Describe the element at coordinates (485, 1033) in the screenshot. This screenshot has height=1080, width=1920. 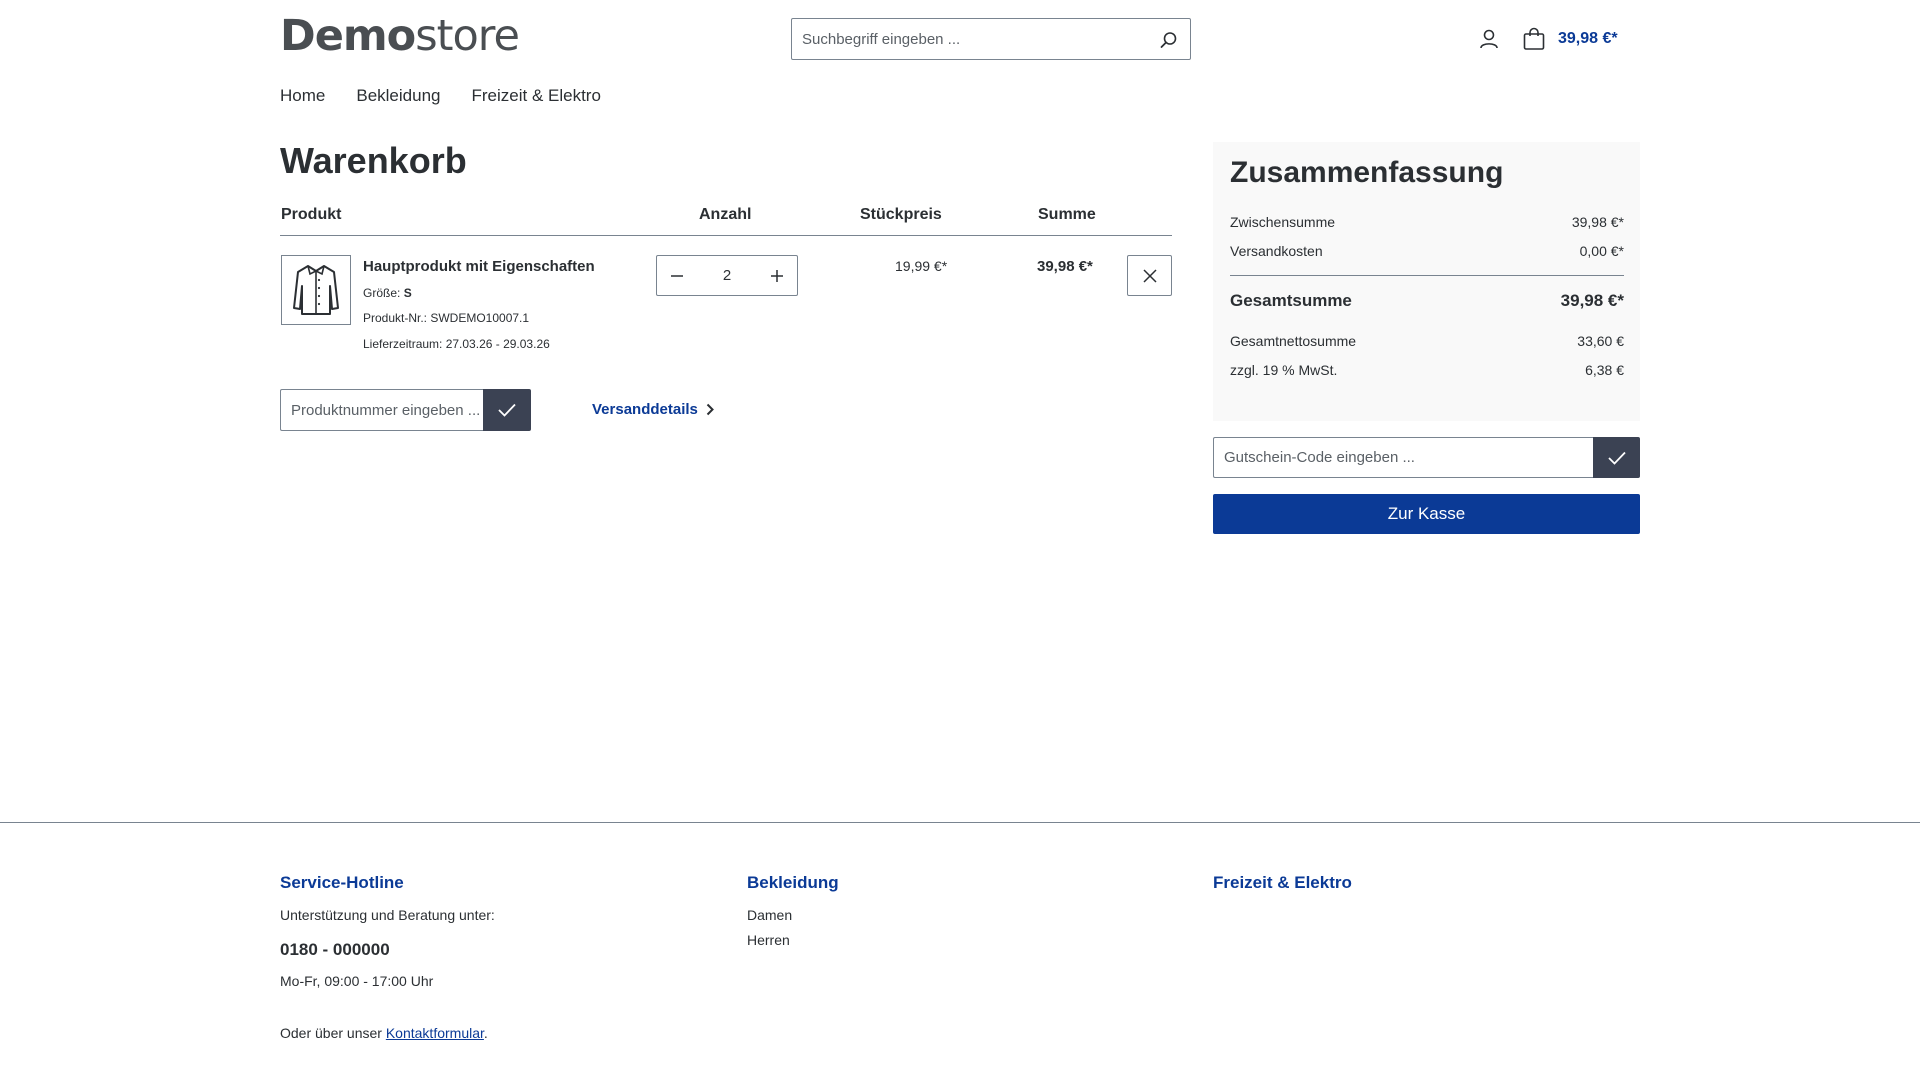
I see `contact-suffix: .` at that location.